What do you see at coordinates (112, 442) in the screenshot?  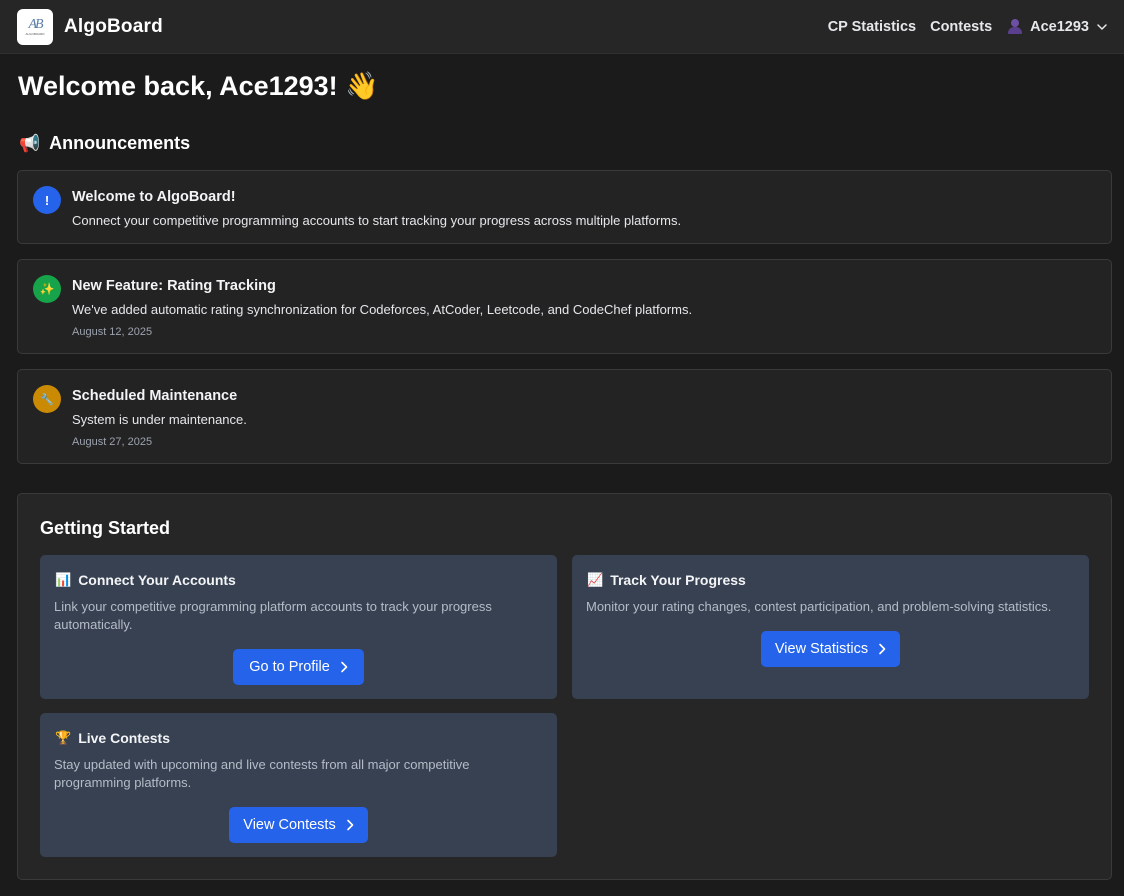 I see `announcement-date: August 27, 2025` at bounding box center [112, 442].